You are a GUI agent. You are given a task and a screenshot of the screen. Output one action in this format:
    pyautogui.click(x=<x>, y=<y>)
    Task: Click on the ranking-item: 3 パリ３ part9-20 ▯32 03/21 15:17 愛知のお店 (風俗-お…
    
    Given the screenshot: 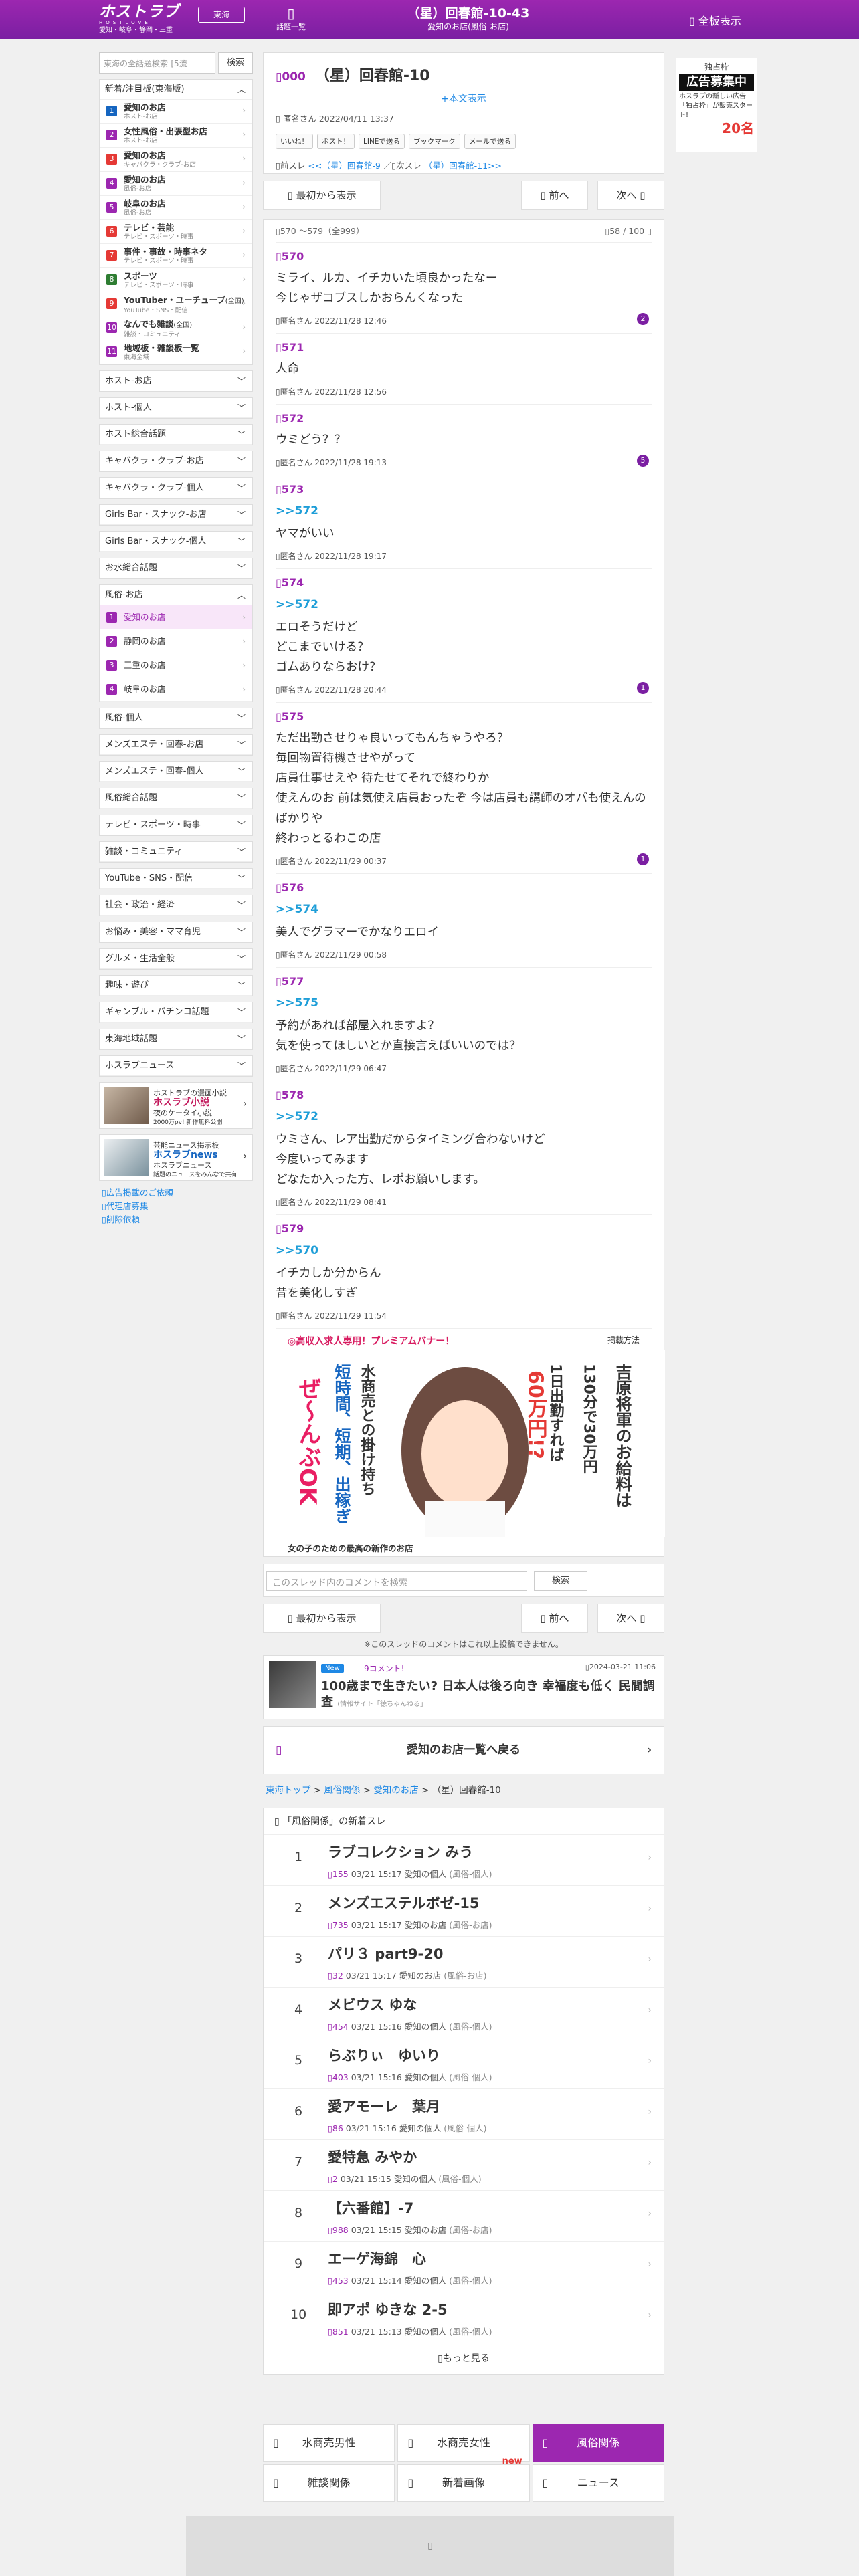 What is the action you would take?
    pyautogui.click(x=464, y=1963)
    